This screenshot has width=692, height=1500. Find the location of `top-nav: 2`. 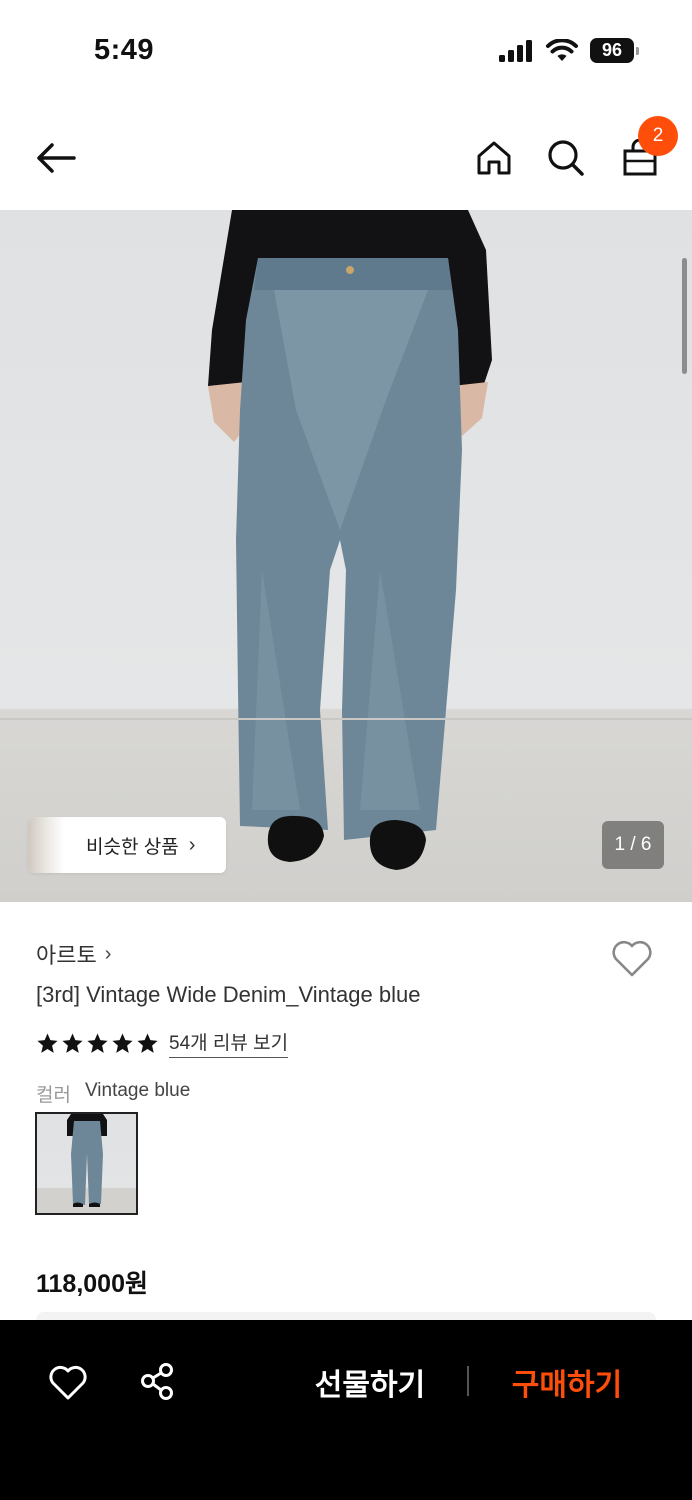

top-nav: 2 is located at coordinates (346, 157).